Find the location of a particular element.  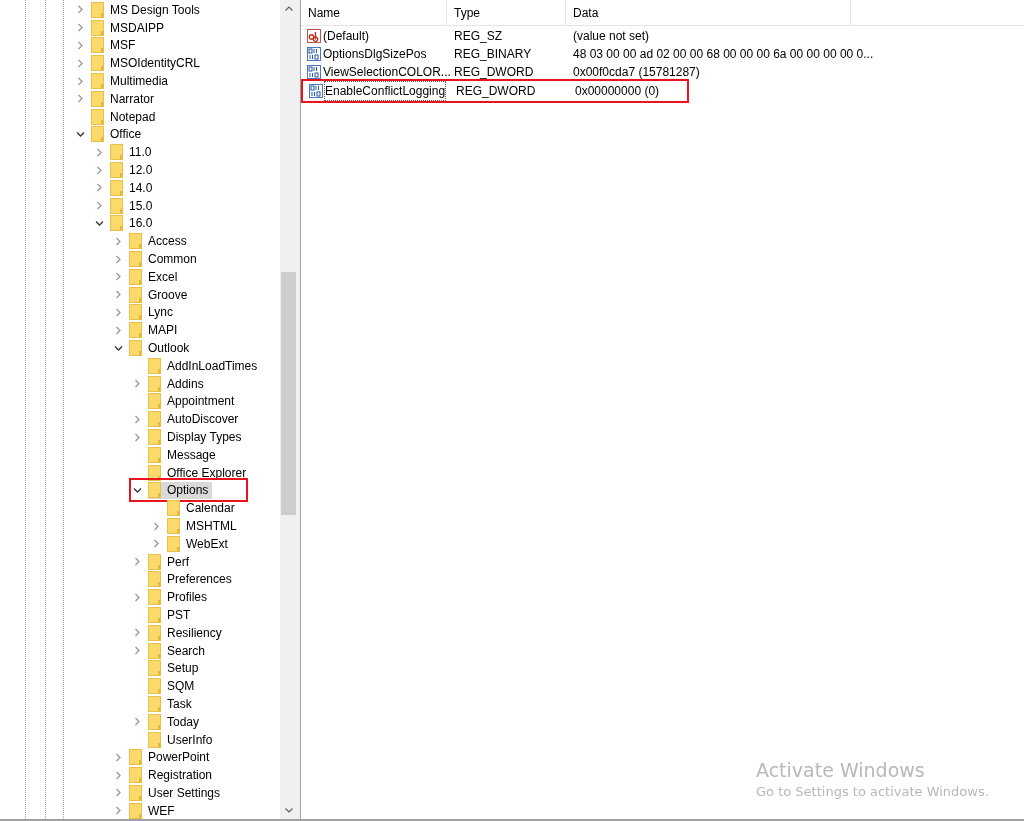

column-header: Name is located at coordinates (374, 12).